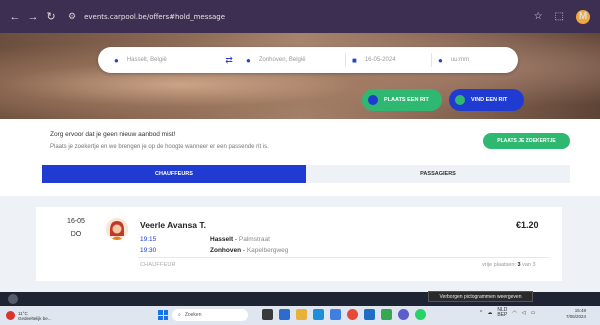 Image resolution: width=600 pixels, height=325 pixels. Describe the element at coordinates (527, 225) in the screenshot. I see `ride-price: €1.20` at that location.